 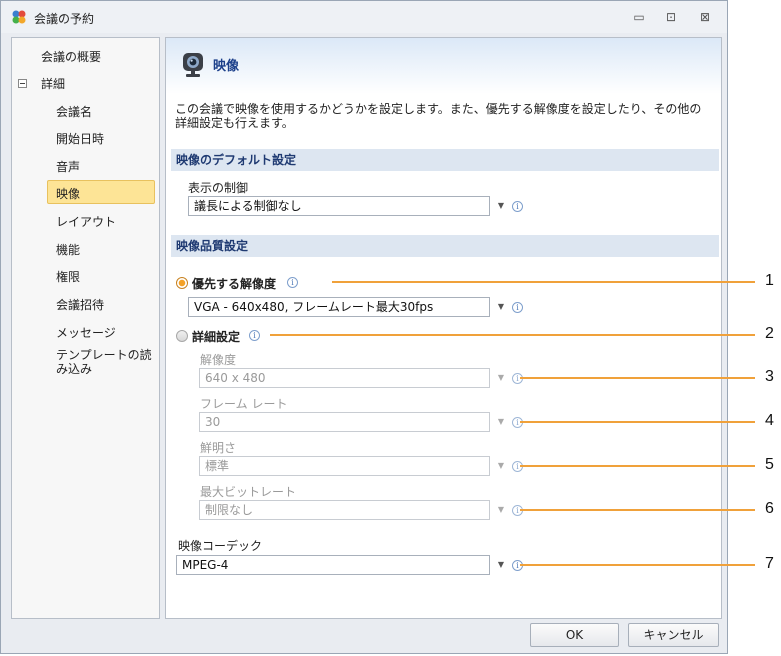 I want to click on callout-number-5: 5, so click(x=769, y=464).